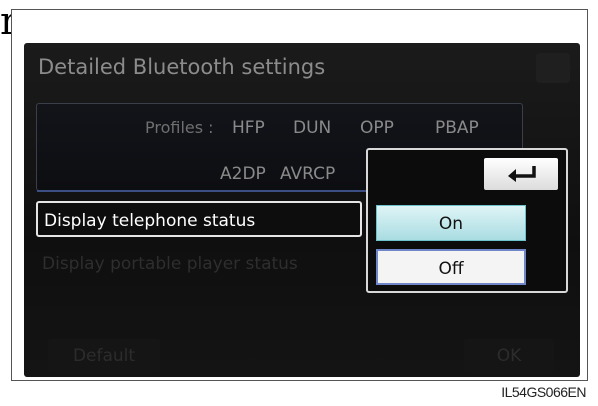 The image size is (598, 406). I want to click on profile-opp: OPP, so click(377, 128).